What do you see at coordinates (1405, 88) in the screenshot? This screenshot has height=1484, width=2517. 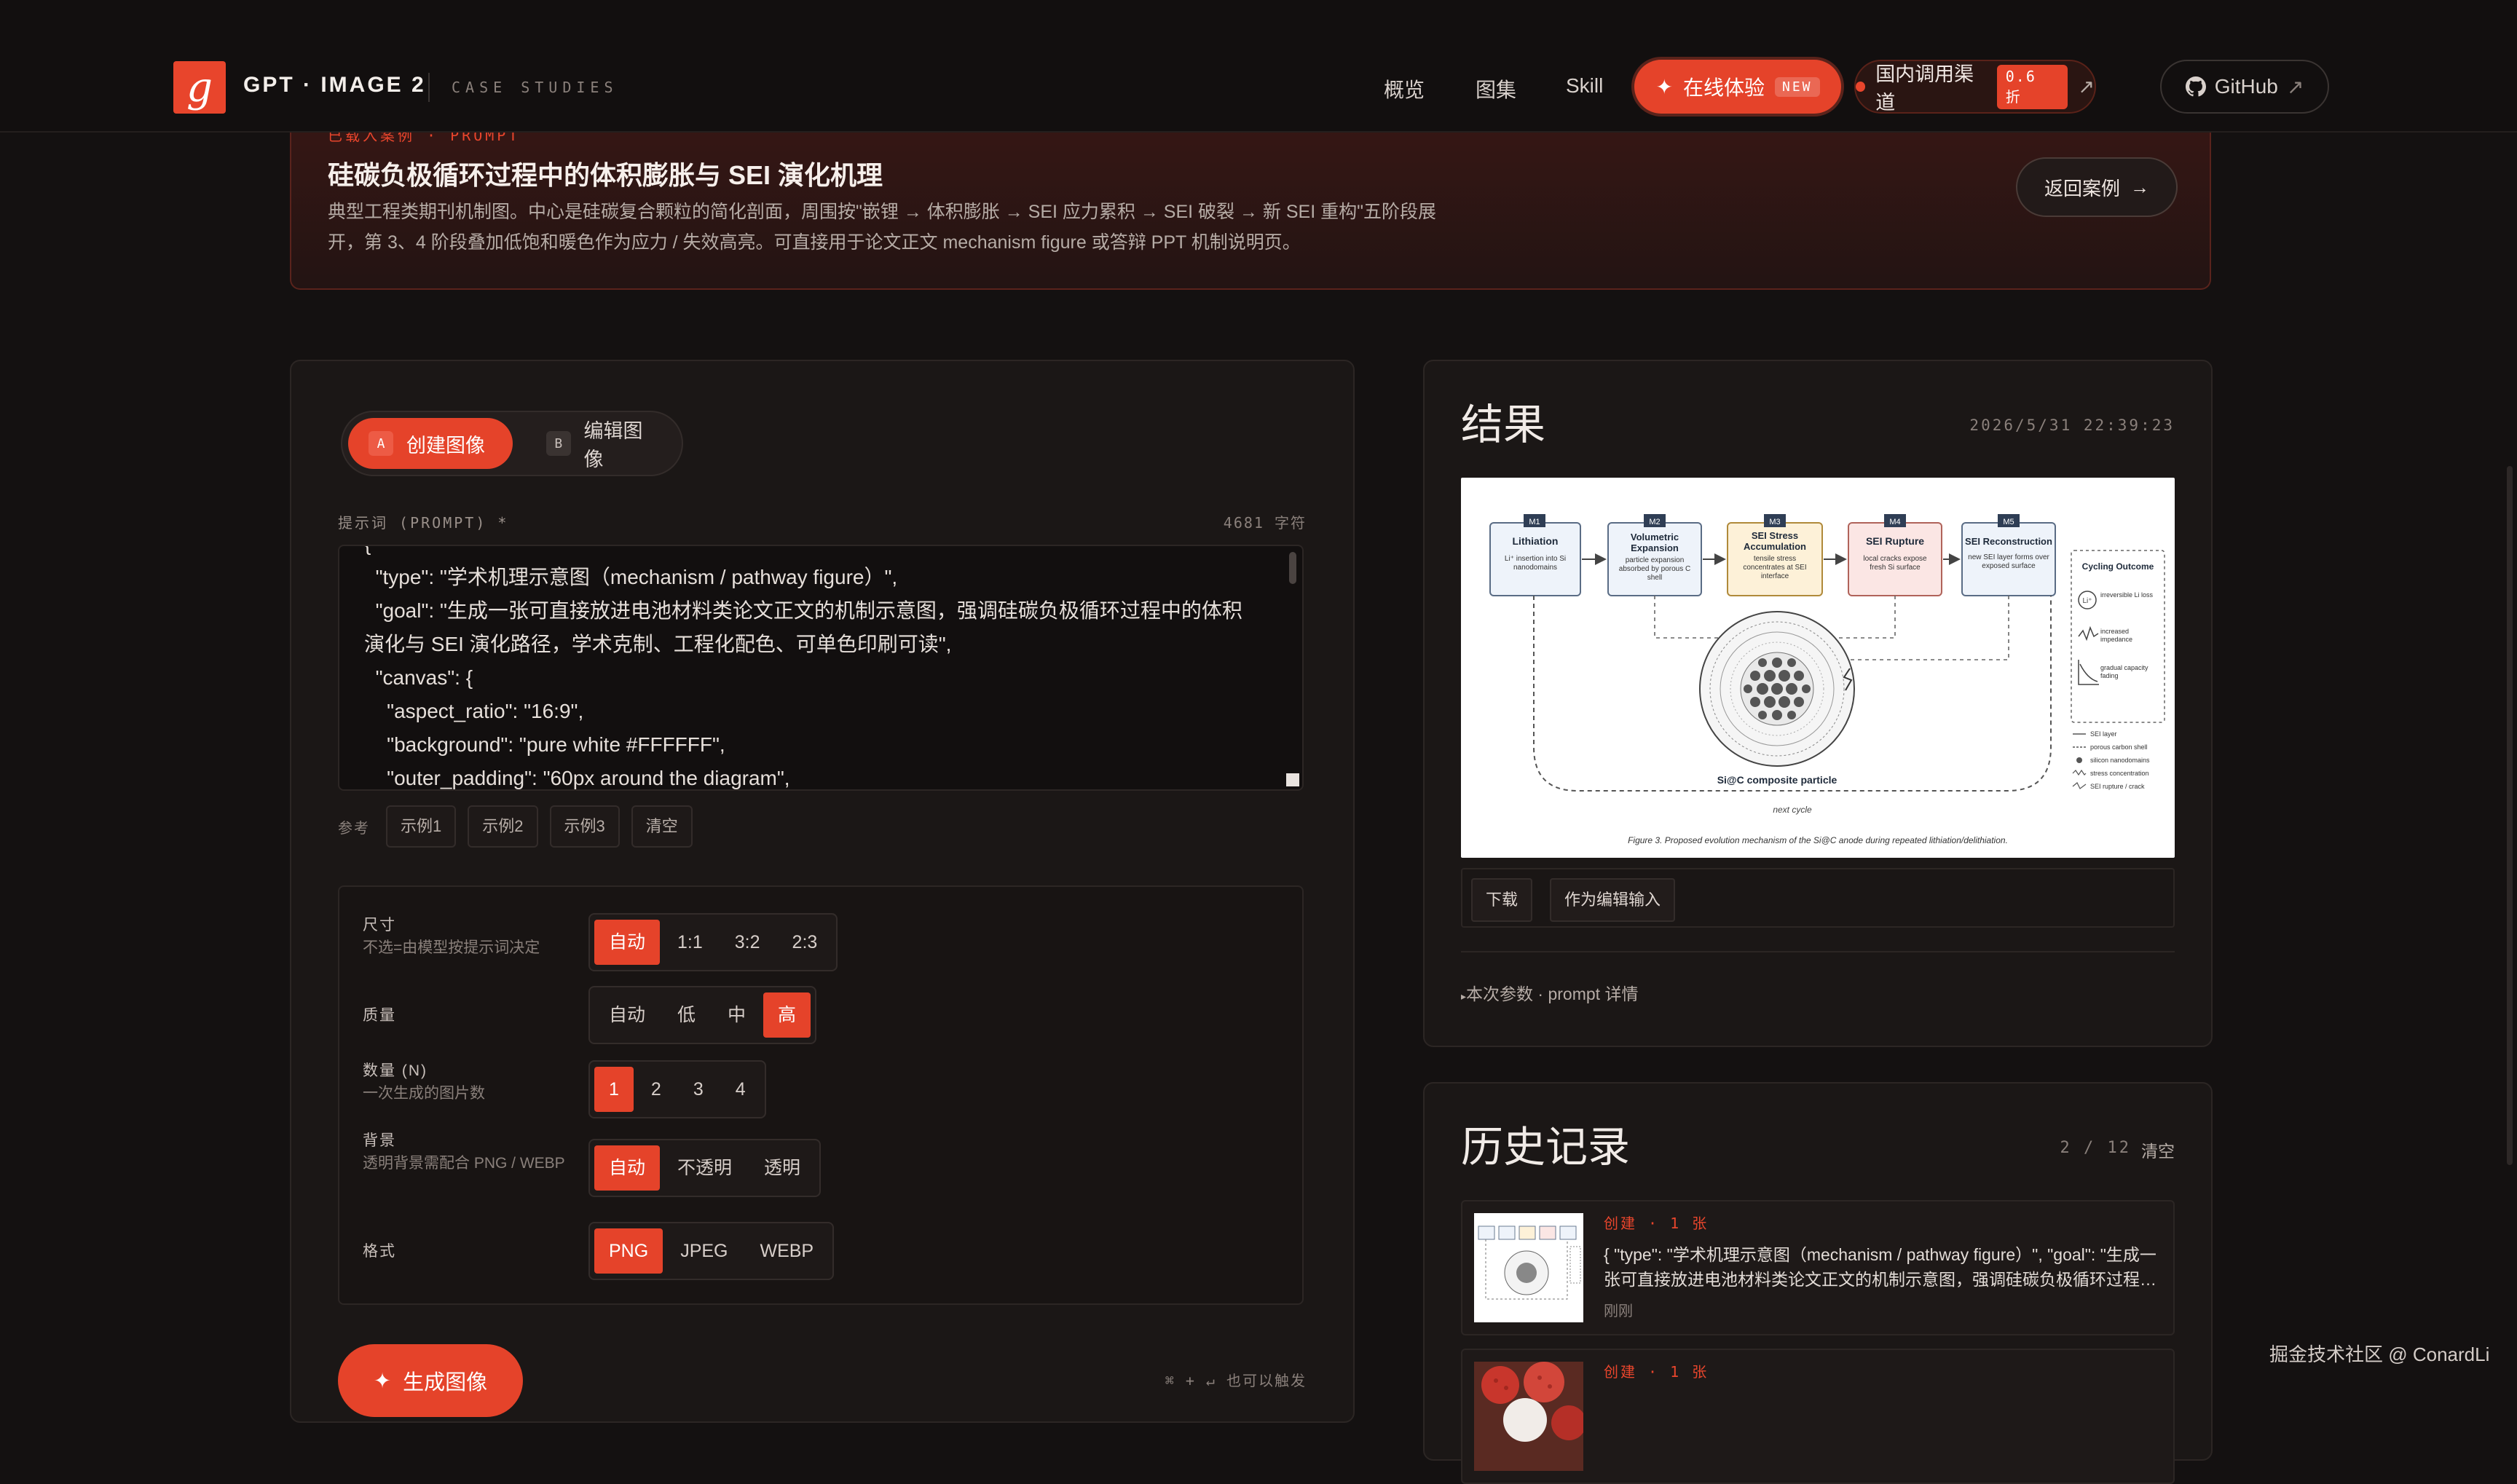 I see `nav-link-overview: 概览` at bounding box center [1405, 88].